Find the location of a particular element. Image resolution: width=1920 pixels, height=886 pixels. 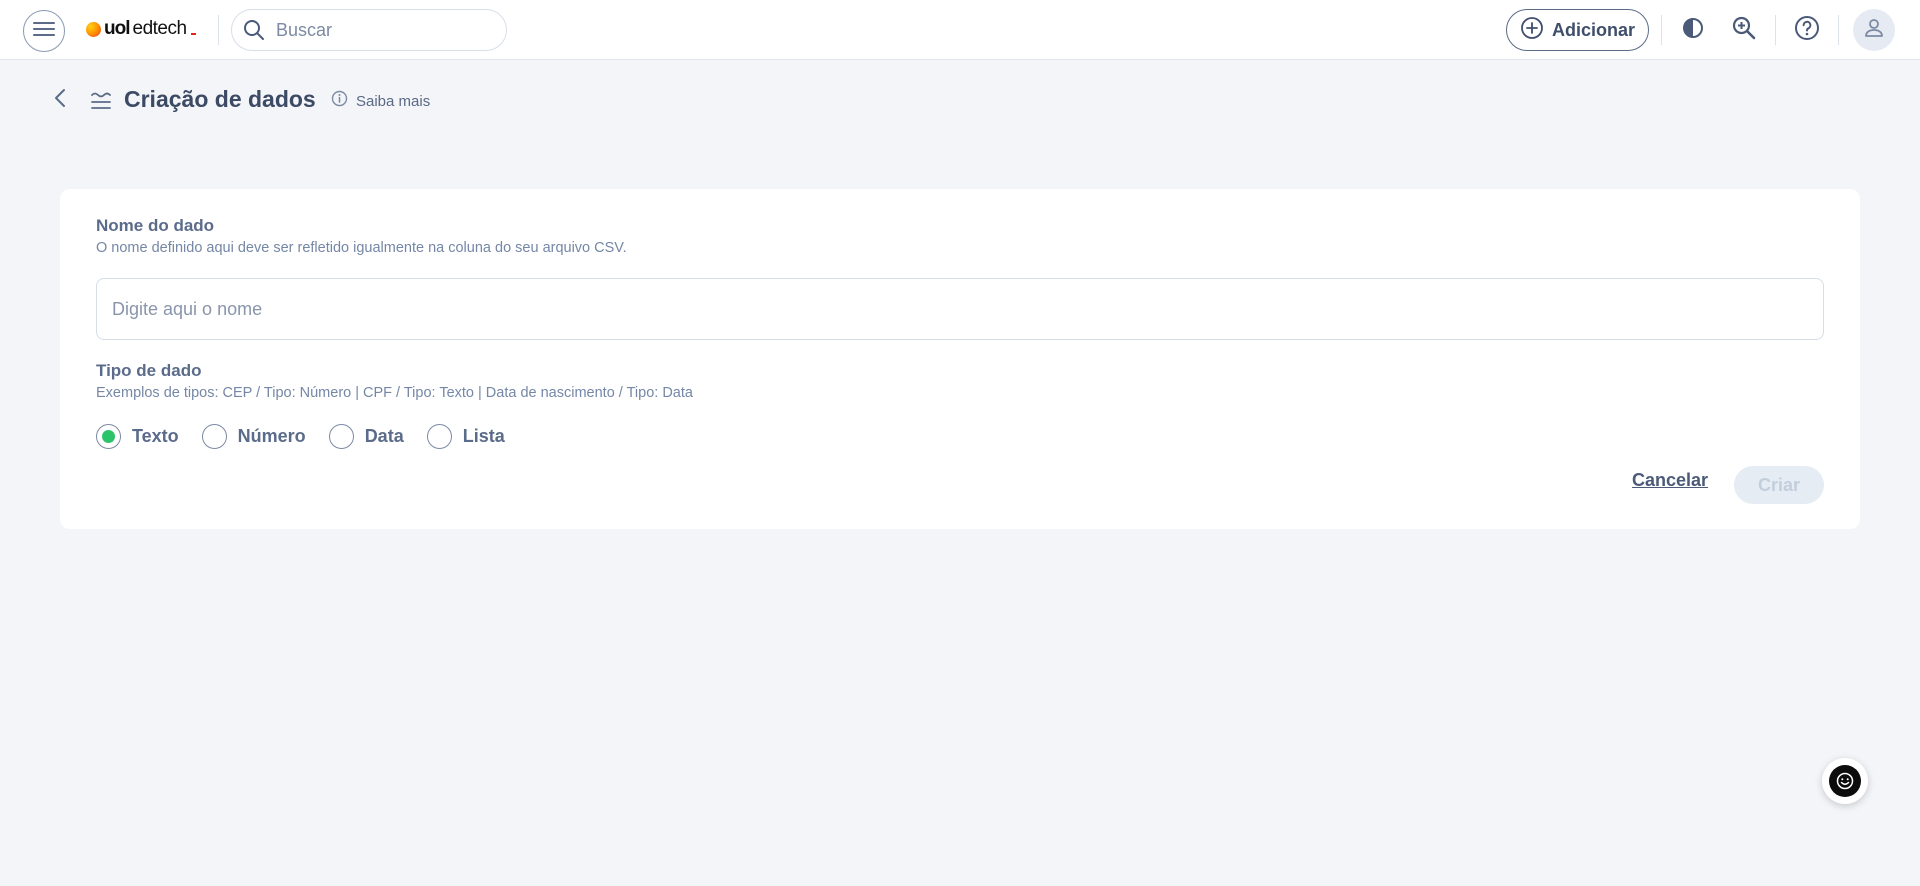

top-bar: uol edtech Adicionar is located at coordinates (960, 30).